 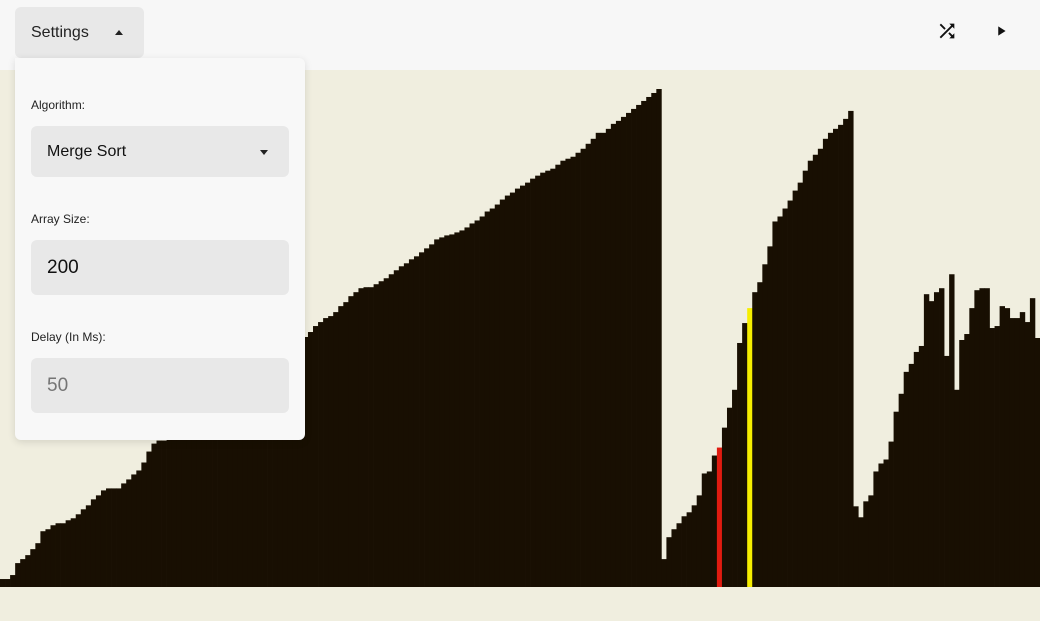 I want to click on array-size-field, so click(x=160, y=267).